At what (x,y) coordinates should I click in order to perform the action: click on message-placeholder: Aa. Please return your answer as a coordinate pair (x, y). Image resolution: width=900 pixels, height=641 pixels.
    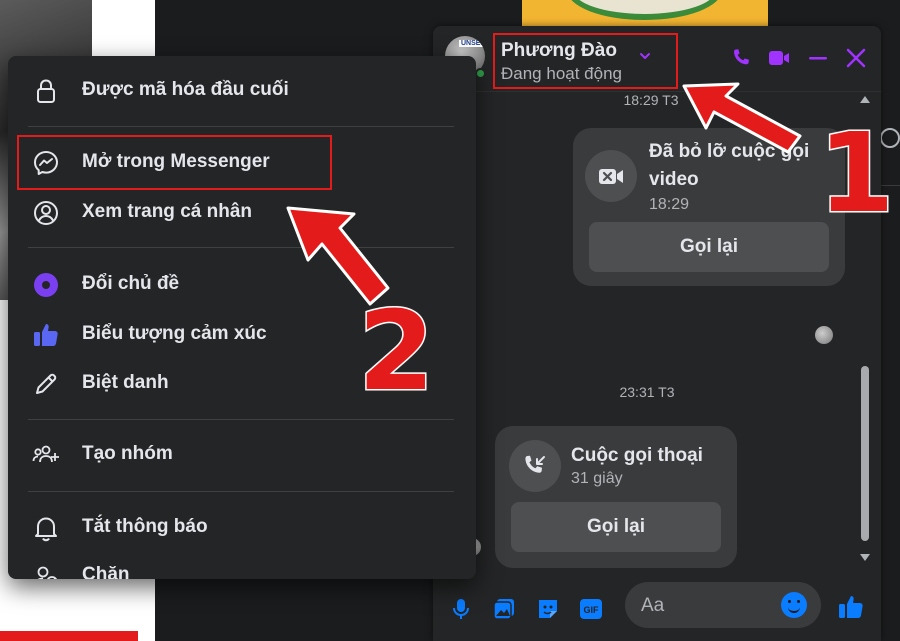
    Looking at the image, I should click on (653, 605).